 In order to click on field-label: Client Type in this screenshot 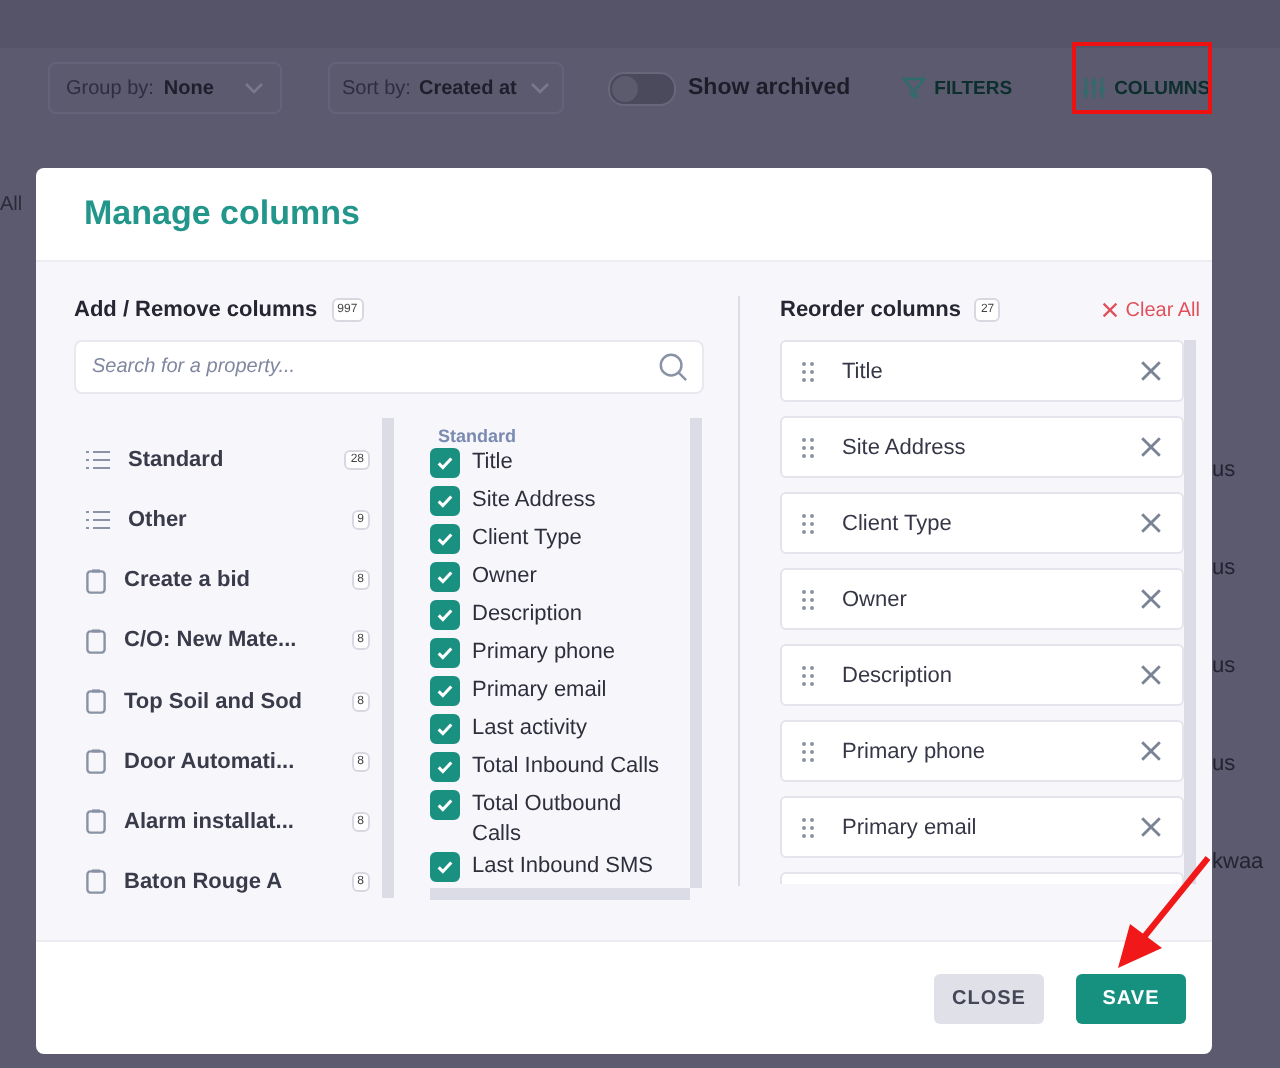, I will do `click(527, 539)`.